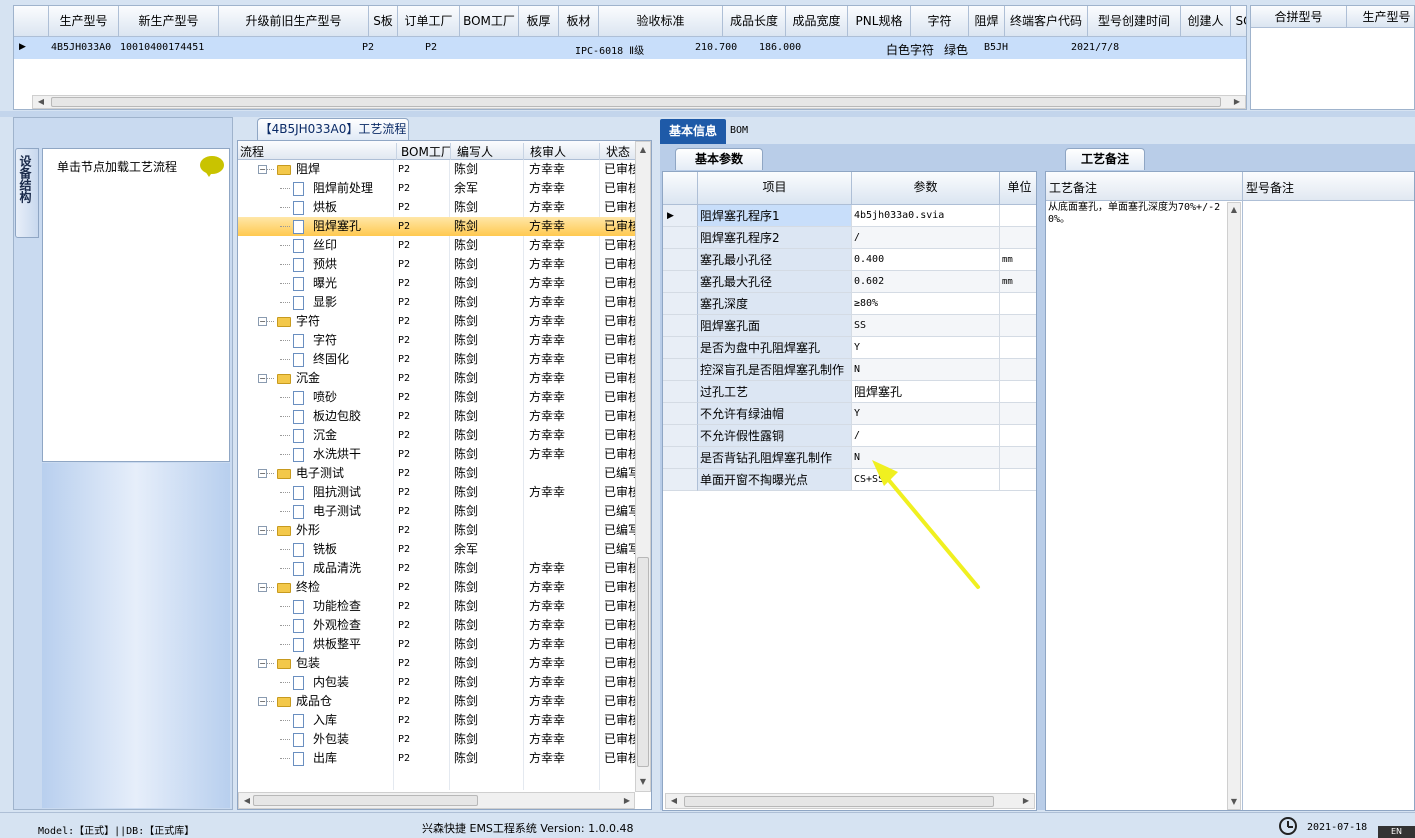 The height and width of the screenshot is (838, 1415). I want to click on top-col-header: S板, so click(383, 21).